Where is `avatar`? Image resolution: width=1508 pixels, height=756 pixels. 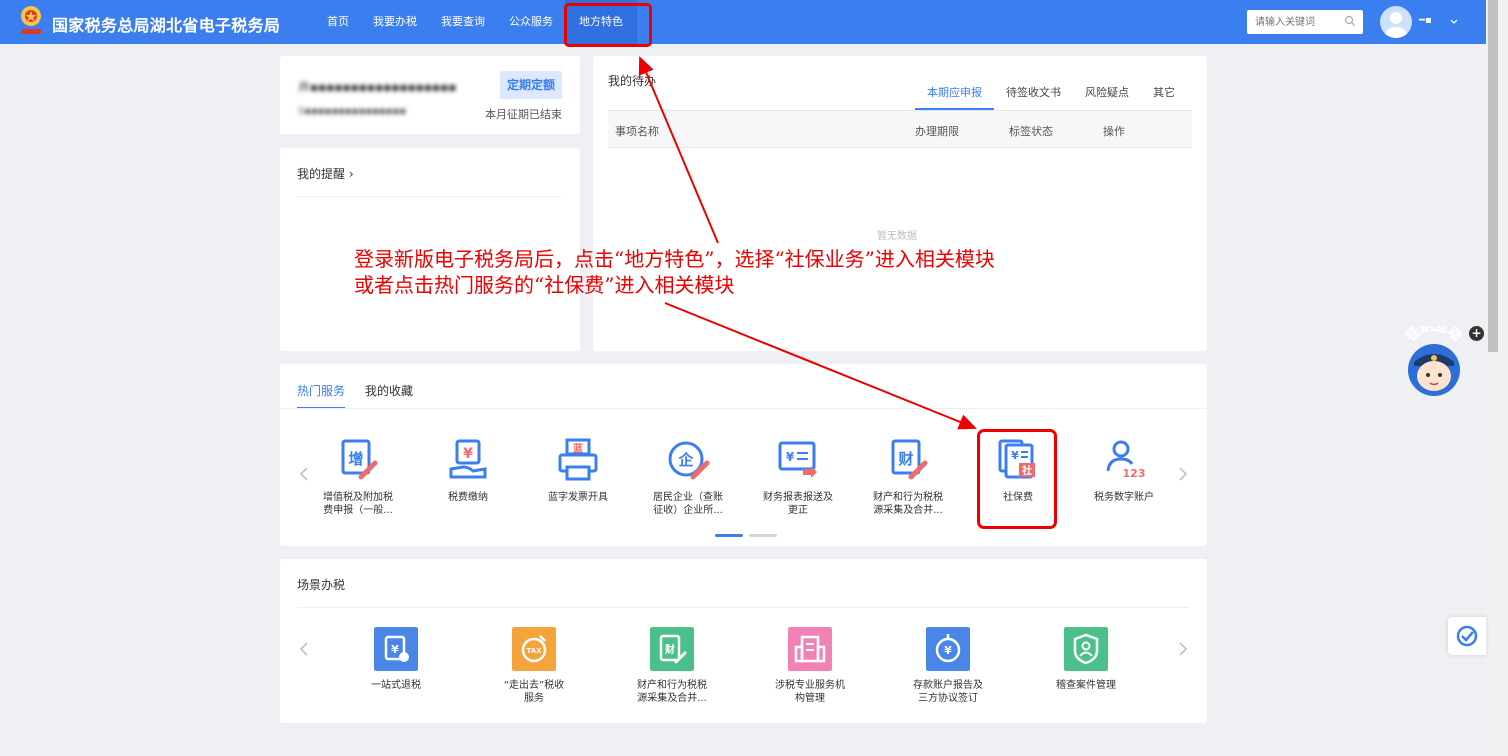
avatar is located at coordinates (1396, 22).